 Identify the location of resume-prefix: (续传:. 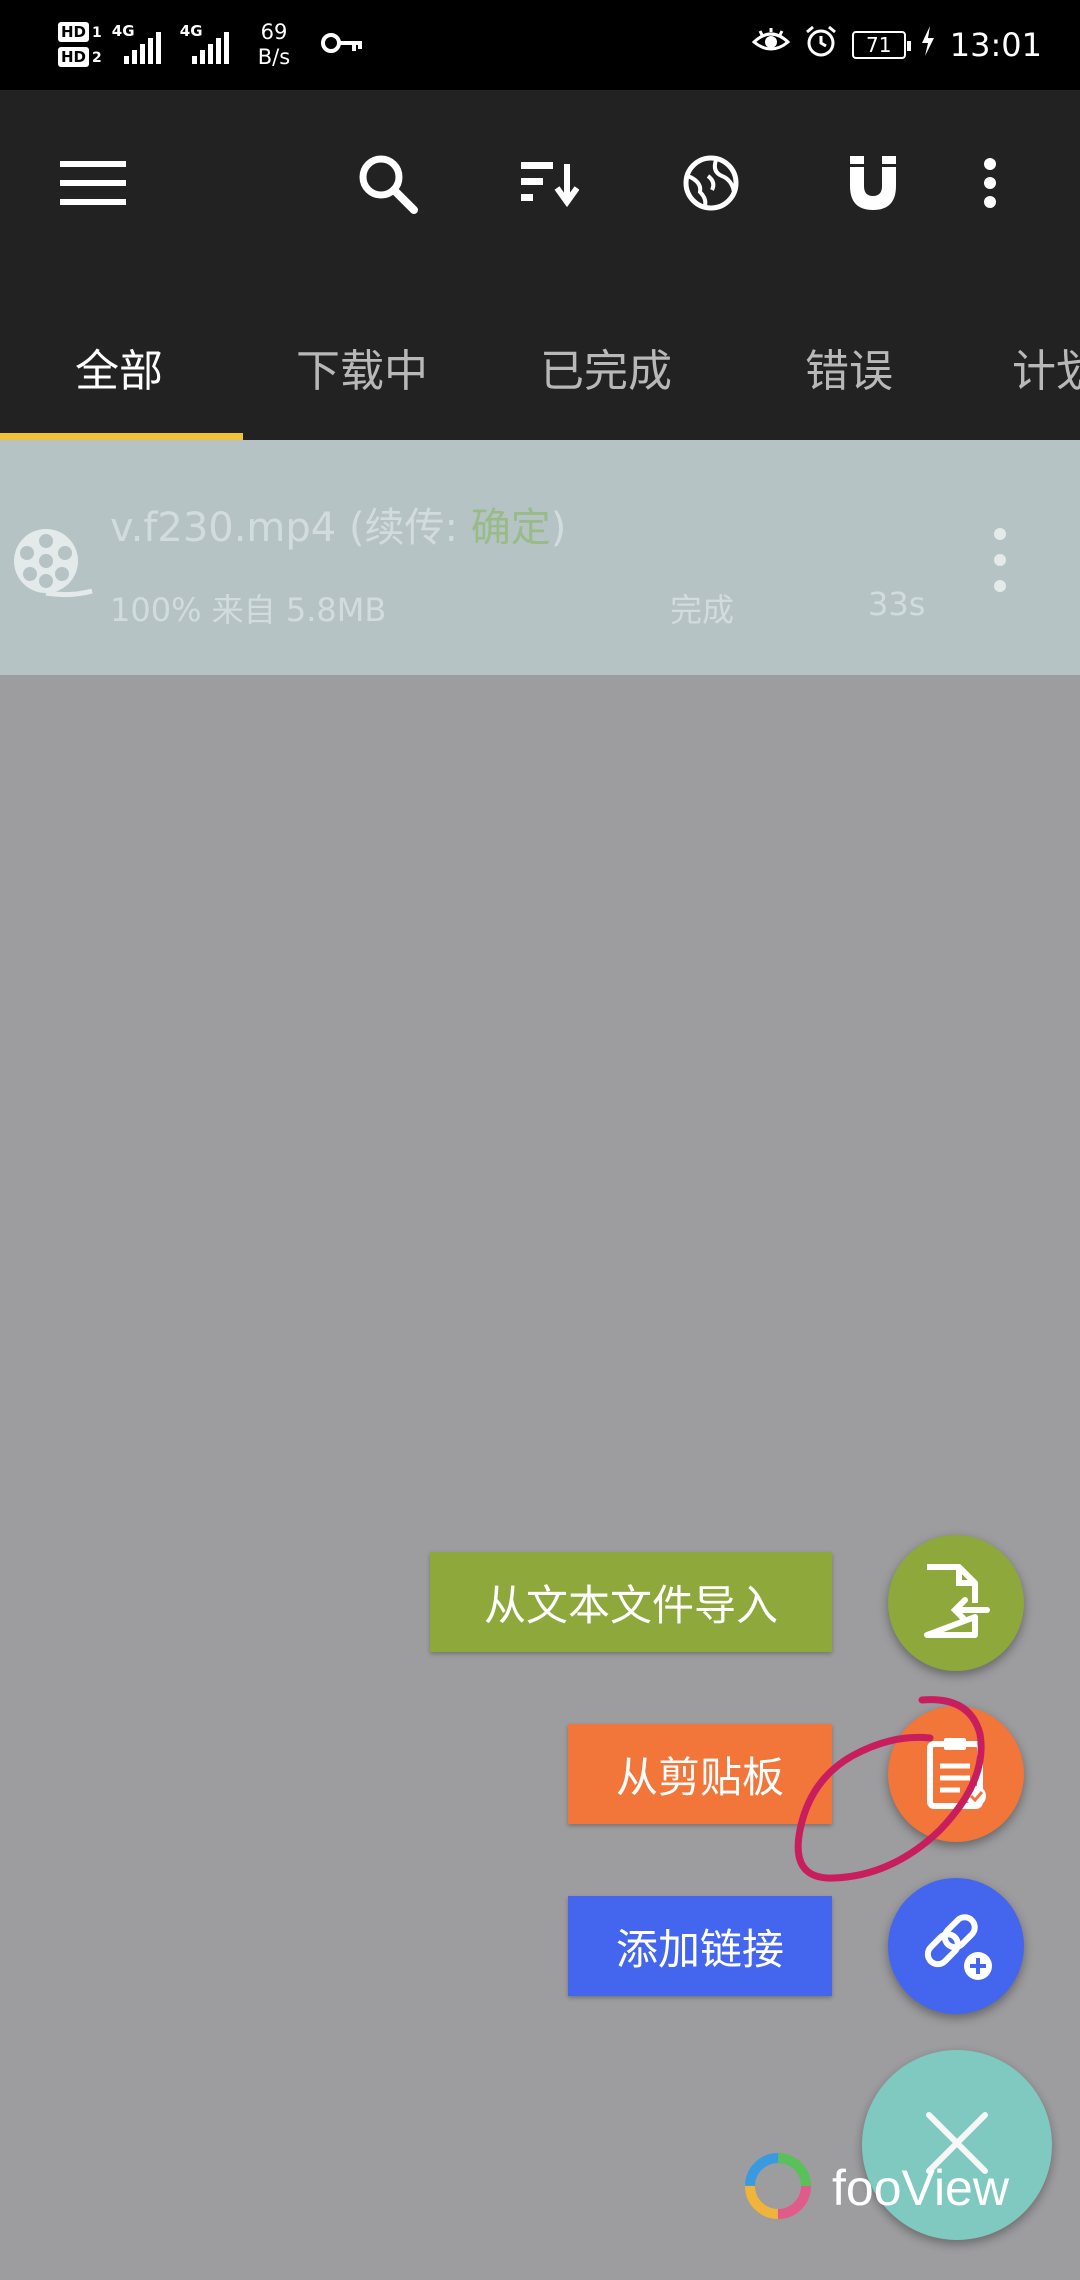
(403, 528).